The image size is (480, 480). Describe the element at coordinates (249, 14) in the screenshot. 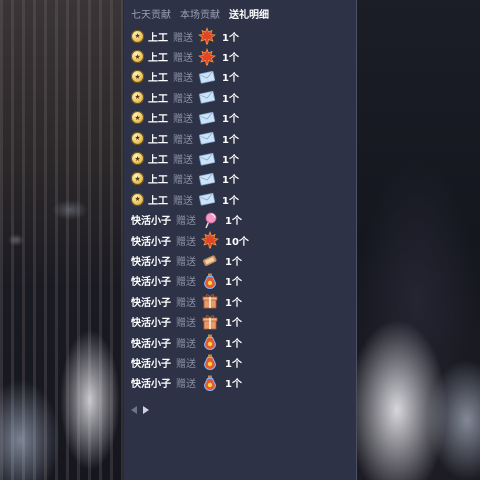

I see `tab-gift-details: 送礼明细` at that location.